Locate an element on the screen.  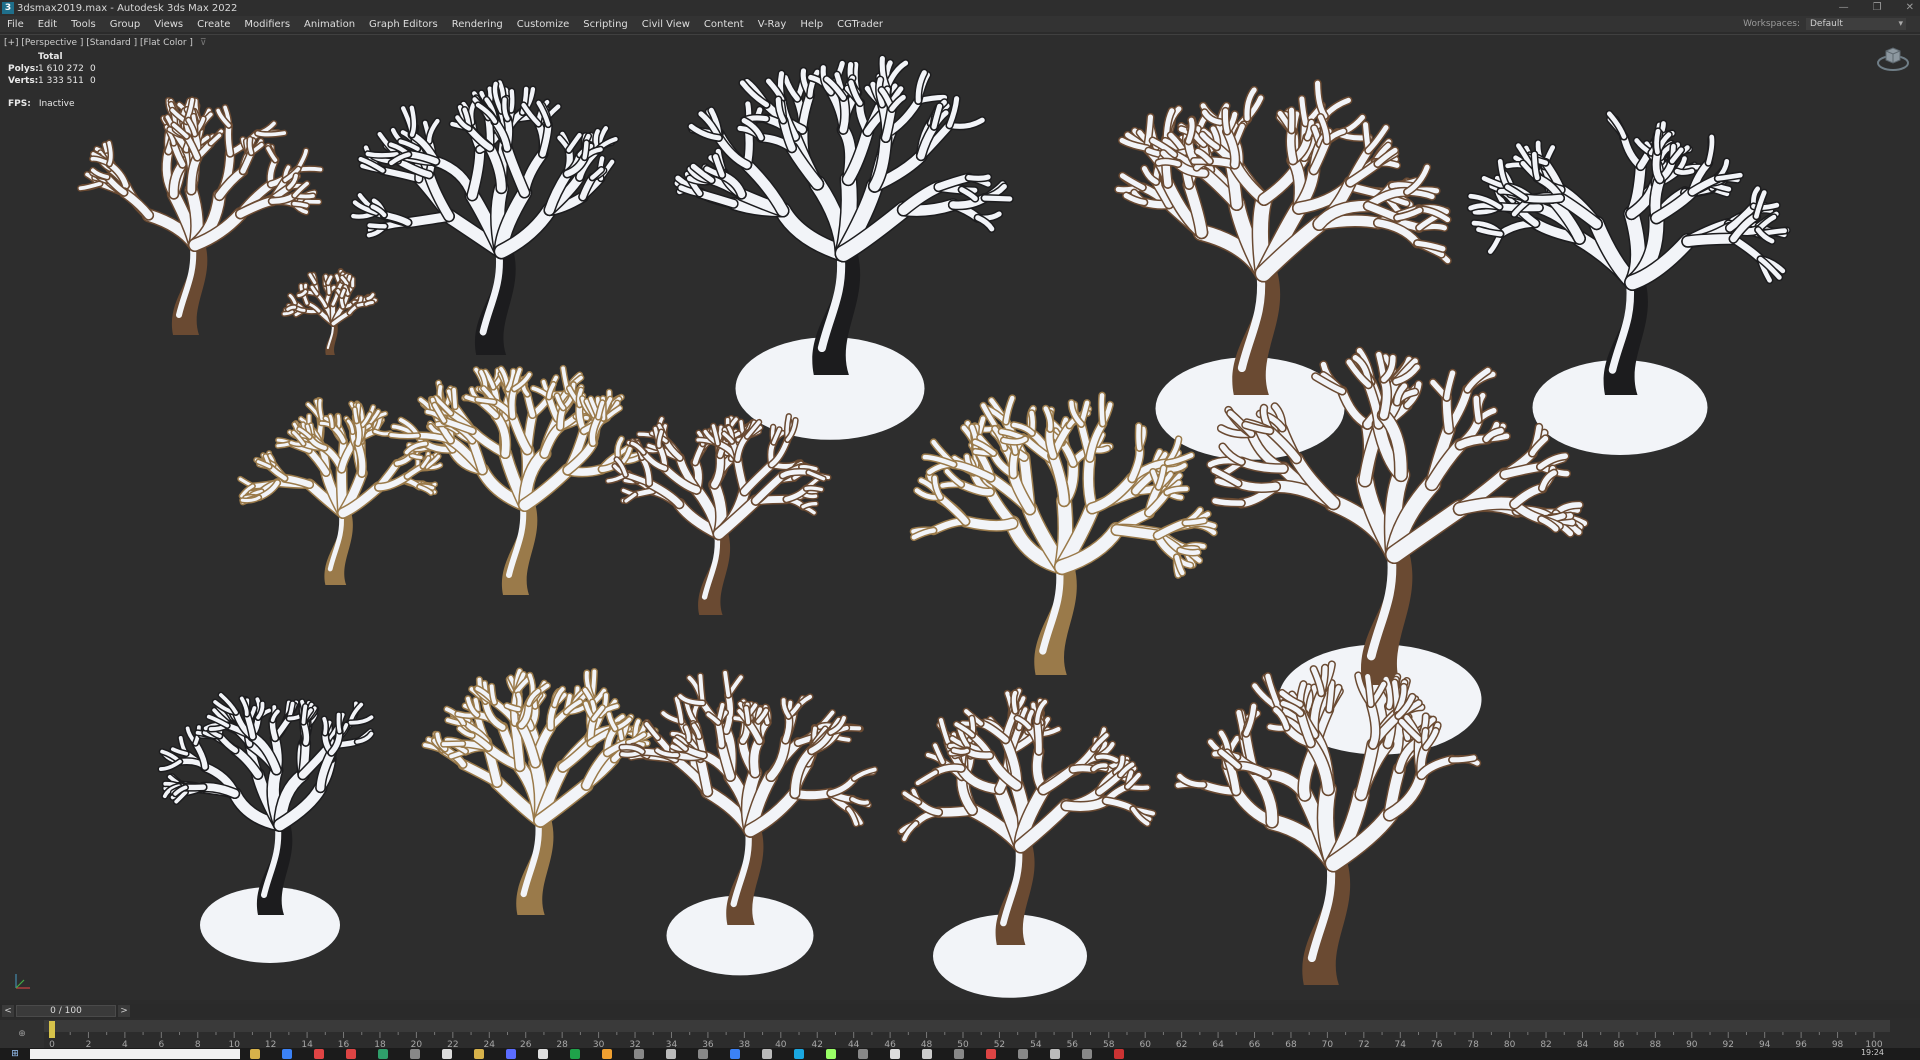
viewcube-icon is located at coordinates (1893, 58).